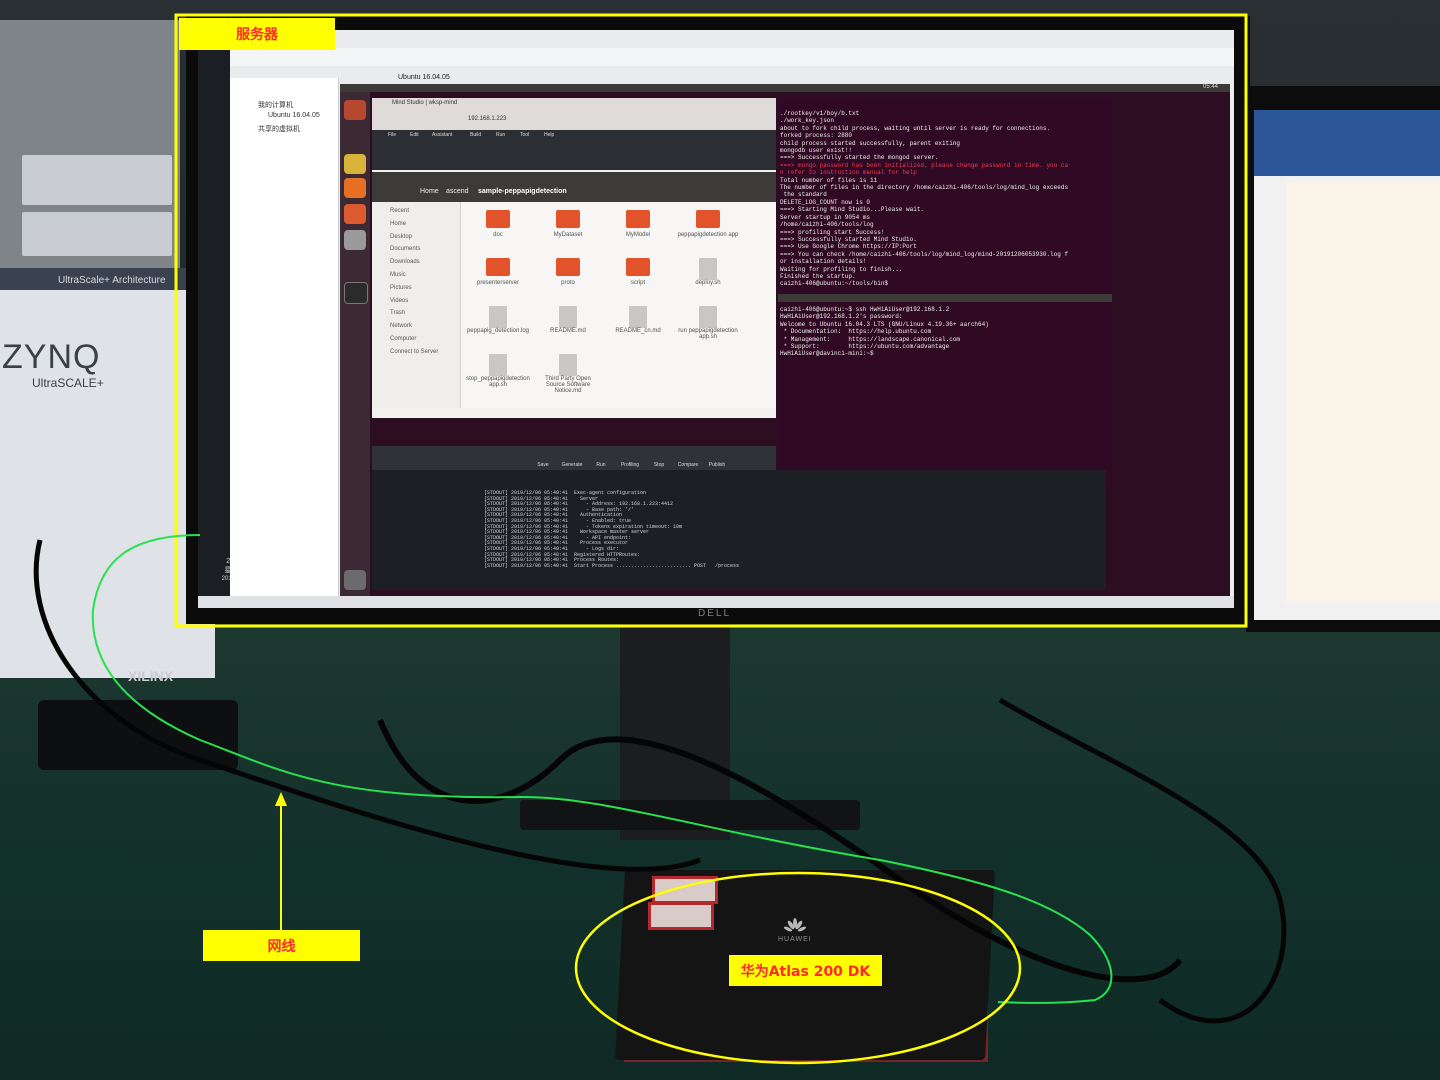  Describe the element at coordinates (281, 799) in the screenshot. I see `cable-arrow-head` at that location.